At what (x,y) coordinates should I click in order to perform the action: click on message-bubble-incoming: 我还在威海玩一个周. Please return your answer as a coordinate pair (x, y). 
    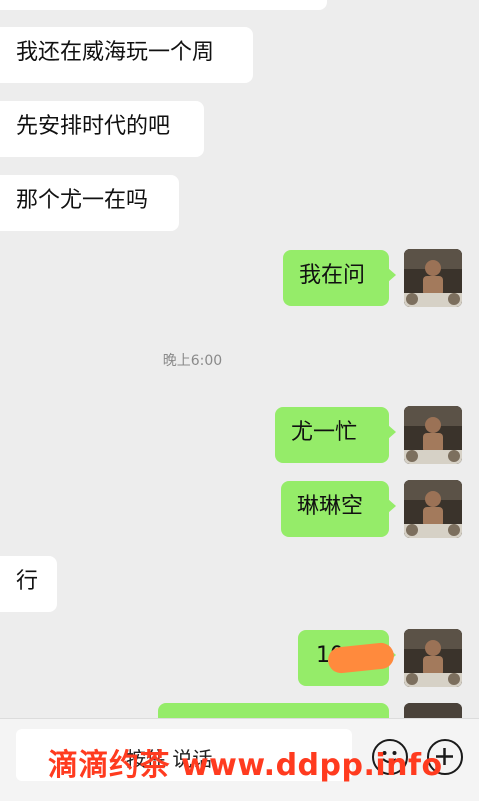
    Looking at the image, I should click on (126, 55).